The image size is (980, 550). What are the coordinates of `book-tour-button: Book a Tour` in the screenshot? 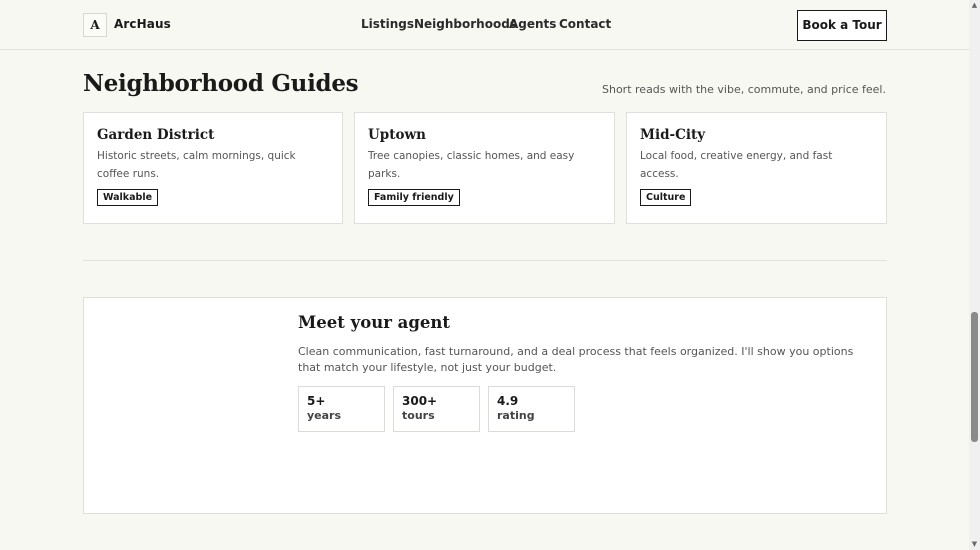 It's located at (842, 25).